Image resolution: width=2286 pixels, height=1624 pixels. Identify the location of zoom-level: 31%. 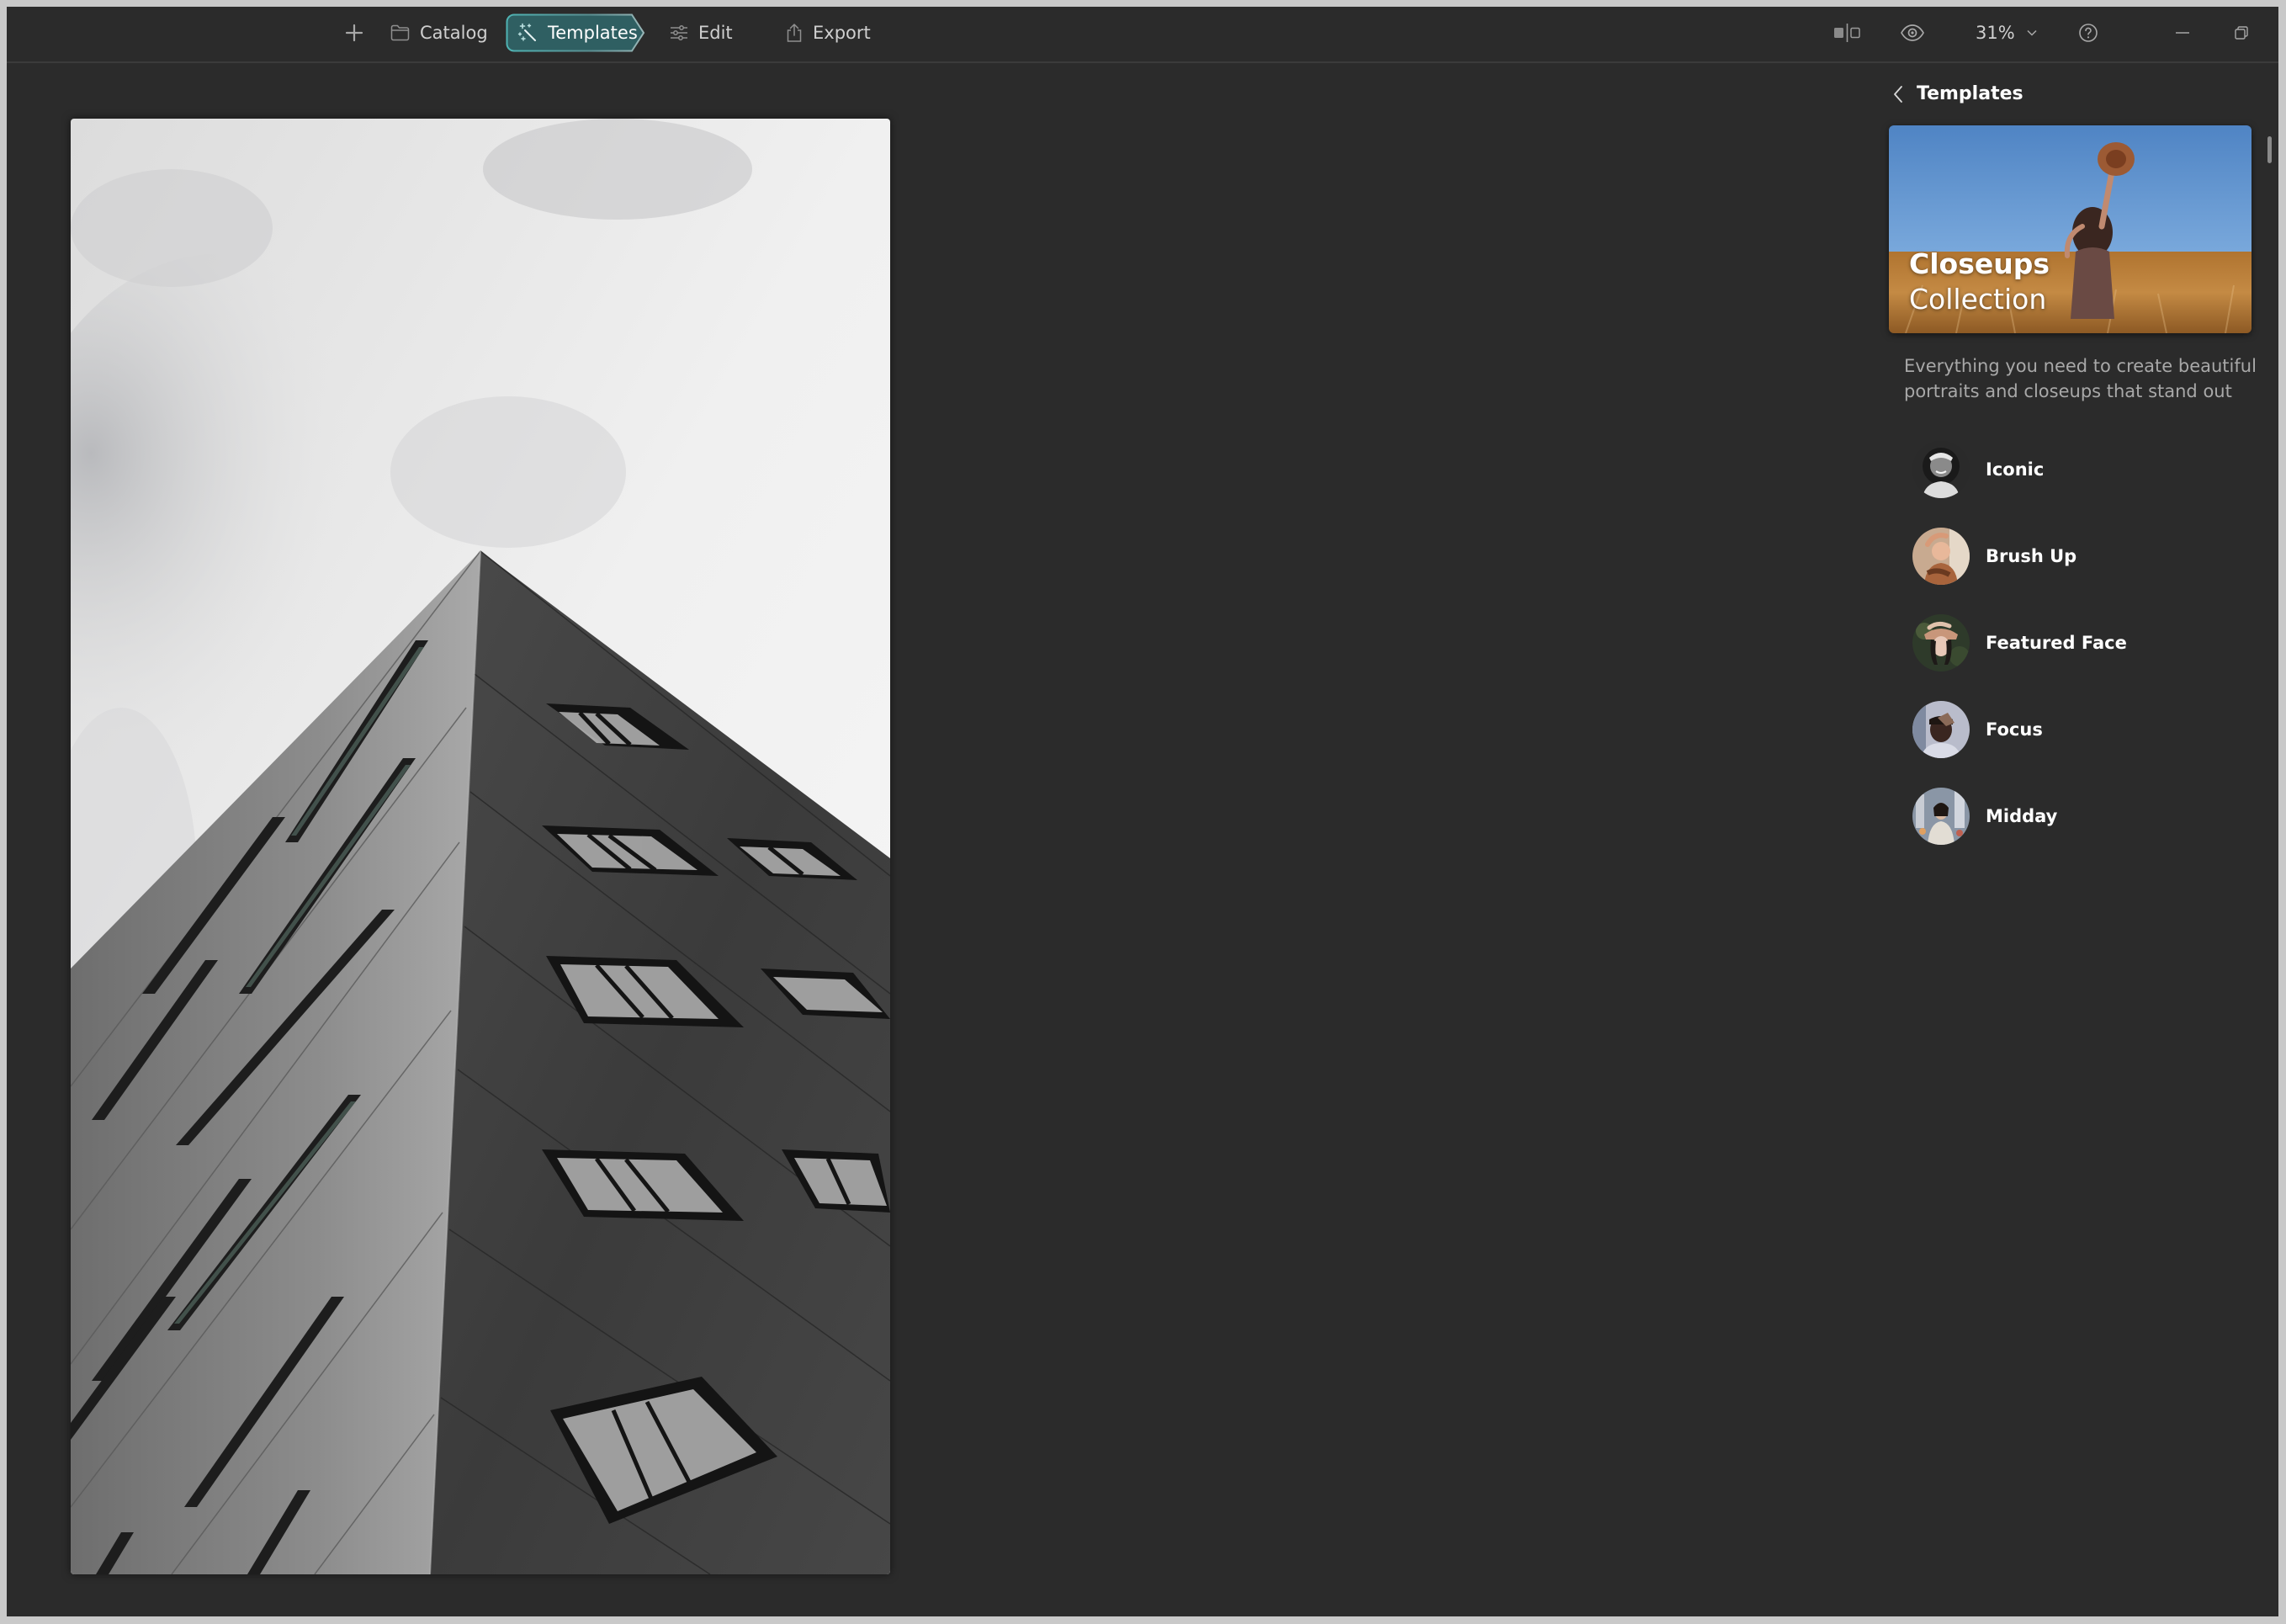
(1995, 33).